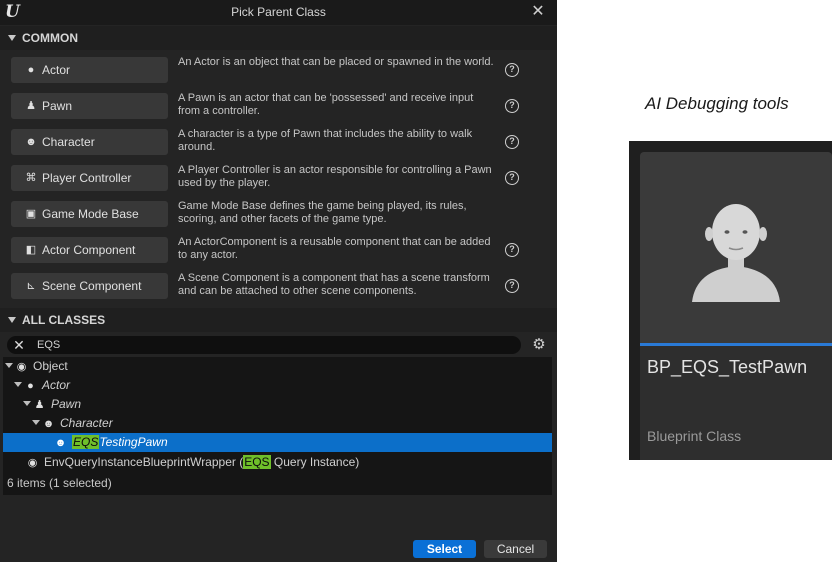  What do you see at coordinates (31, 178) in the screenshot?
I see `gamepad-icon: ⌘` at bounding box center [31, 178].